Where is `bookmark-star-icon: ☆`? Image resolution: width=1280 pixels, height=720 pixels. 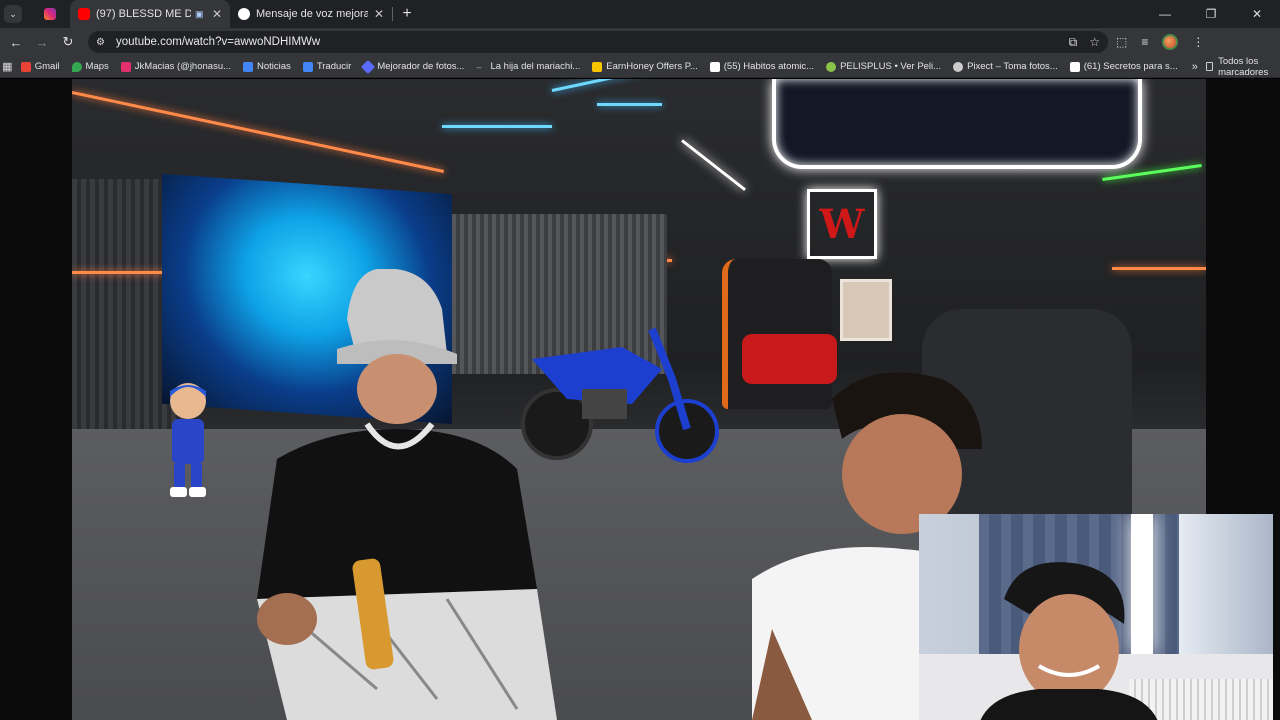 bookmark-star-icon: ☆ is located at coordinates (1094, 42).